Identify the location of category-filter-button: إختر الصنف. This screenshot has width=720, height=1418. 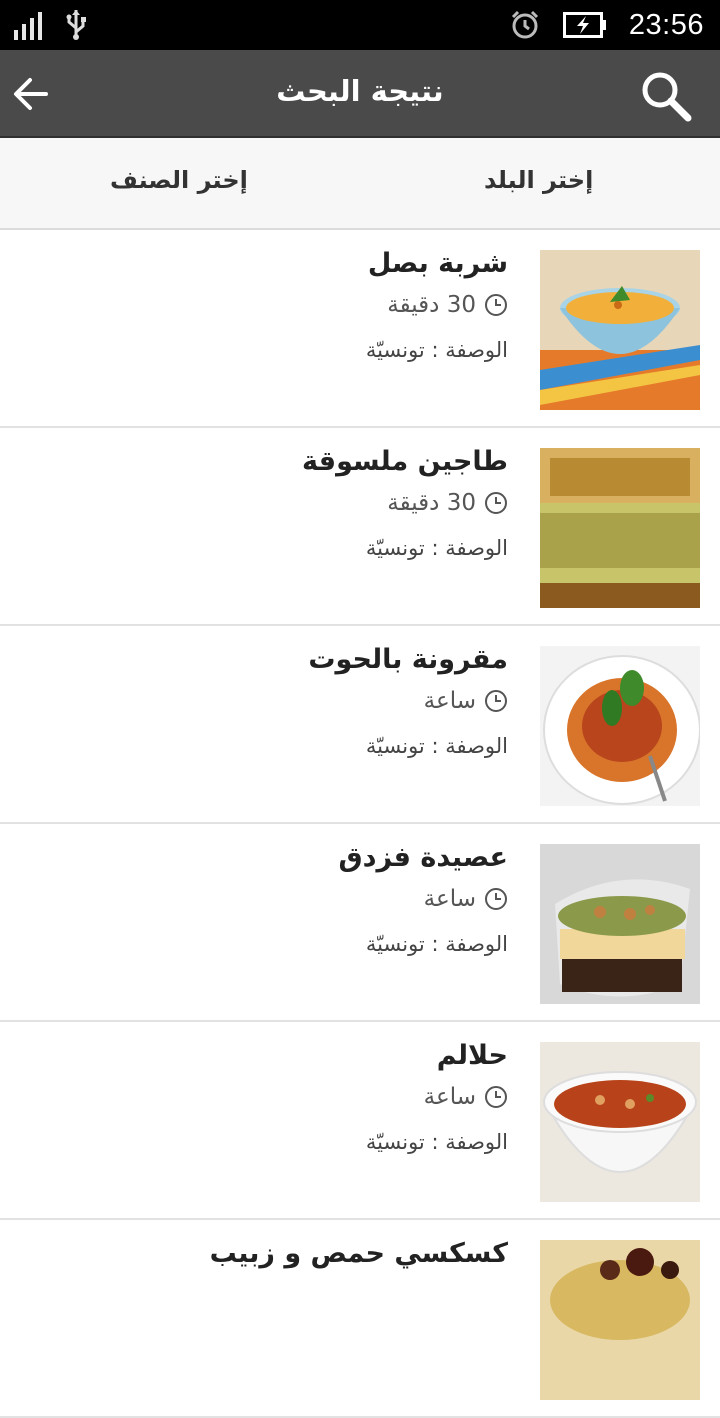
(179, 180).